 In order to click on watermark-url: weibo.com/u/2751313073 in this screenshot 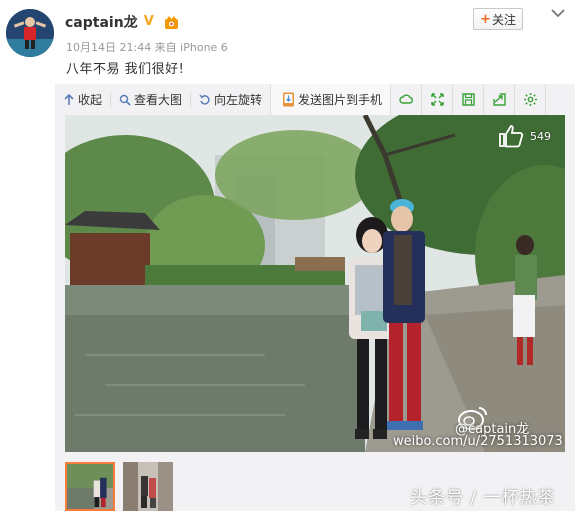, I will do `click(478, 441)`.